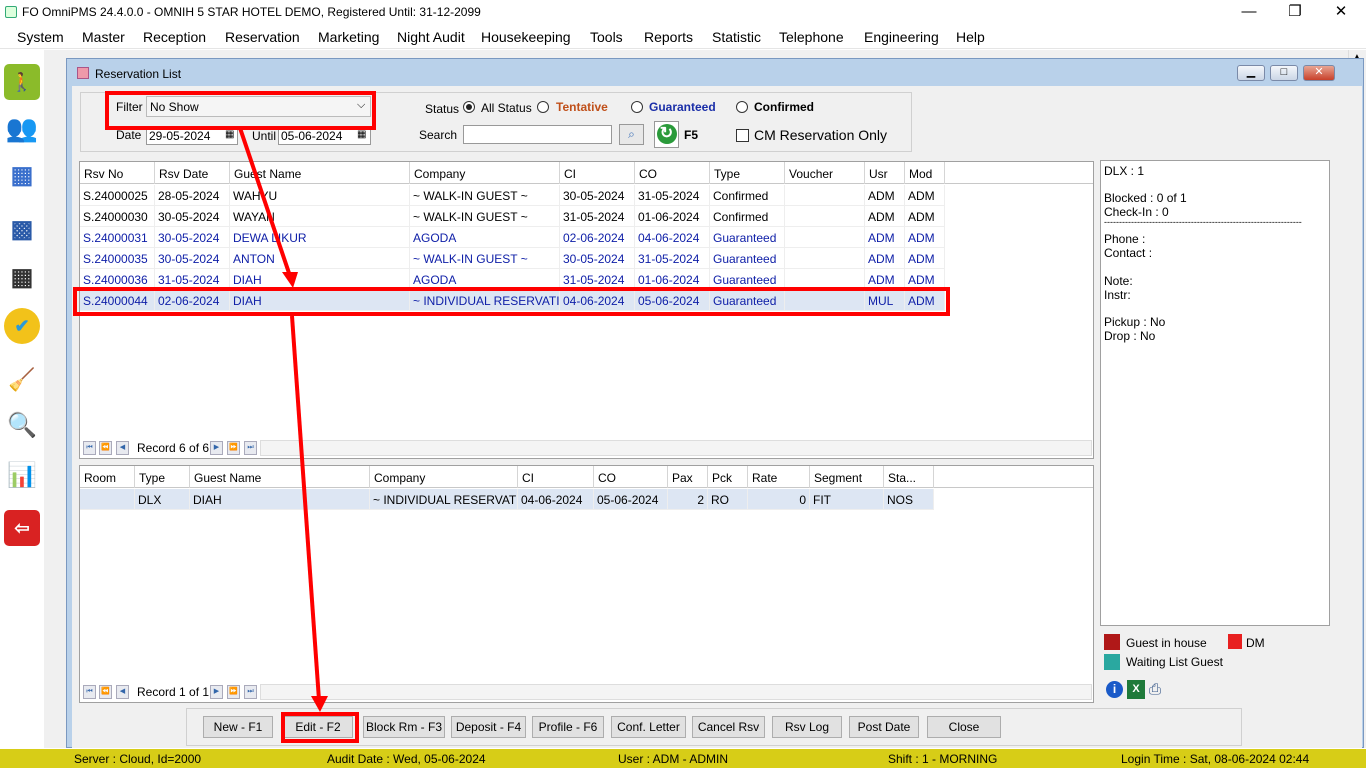 The image size is (1366, 768). I want to click on arrow-filter-to-row, so click(265, 202).